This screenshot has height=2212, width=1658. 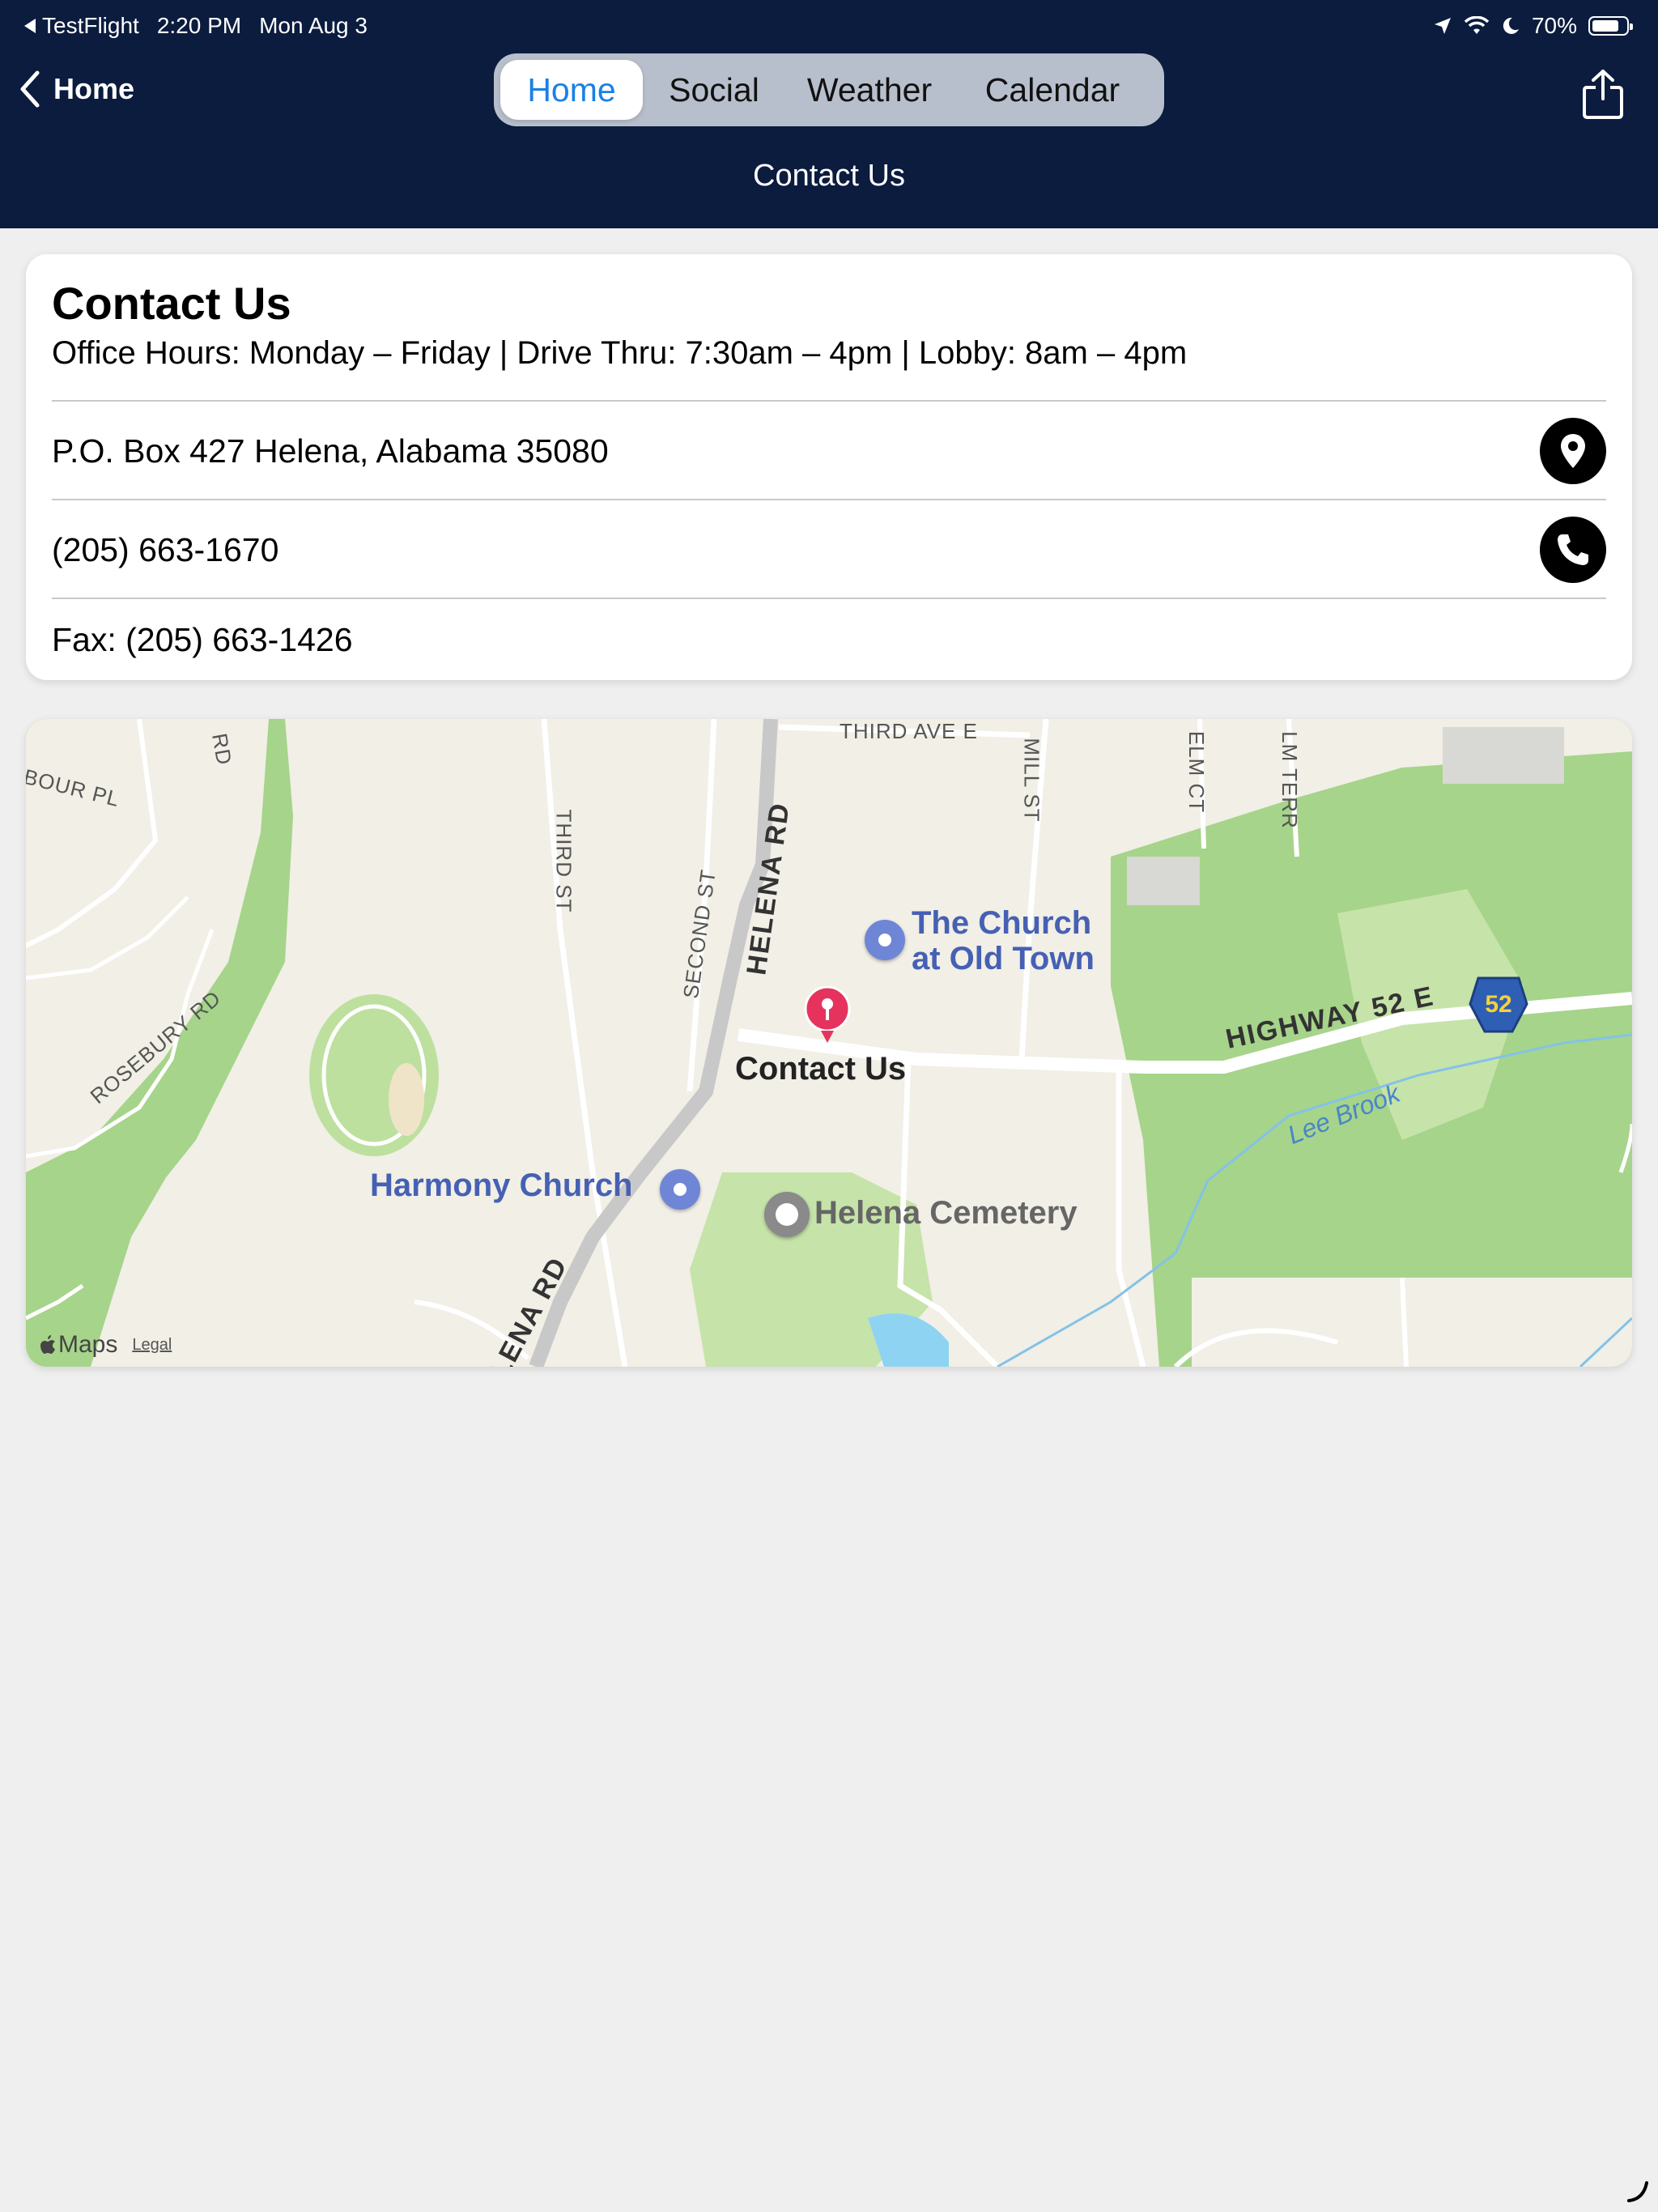 I want to click on harmony-church-marker-icon, so click(x=680, y=1189).